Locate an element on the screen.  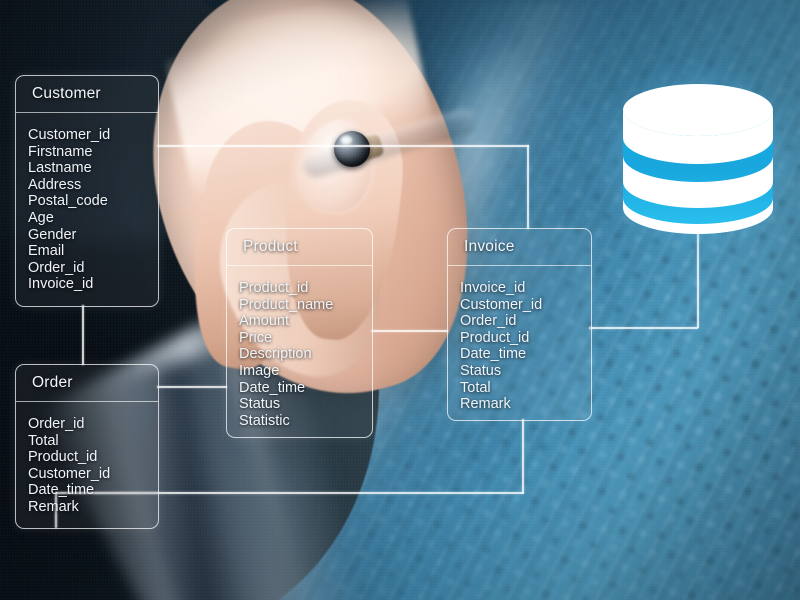
field: Firstname is located at coordinates (60, 151).